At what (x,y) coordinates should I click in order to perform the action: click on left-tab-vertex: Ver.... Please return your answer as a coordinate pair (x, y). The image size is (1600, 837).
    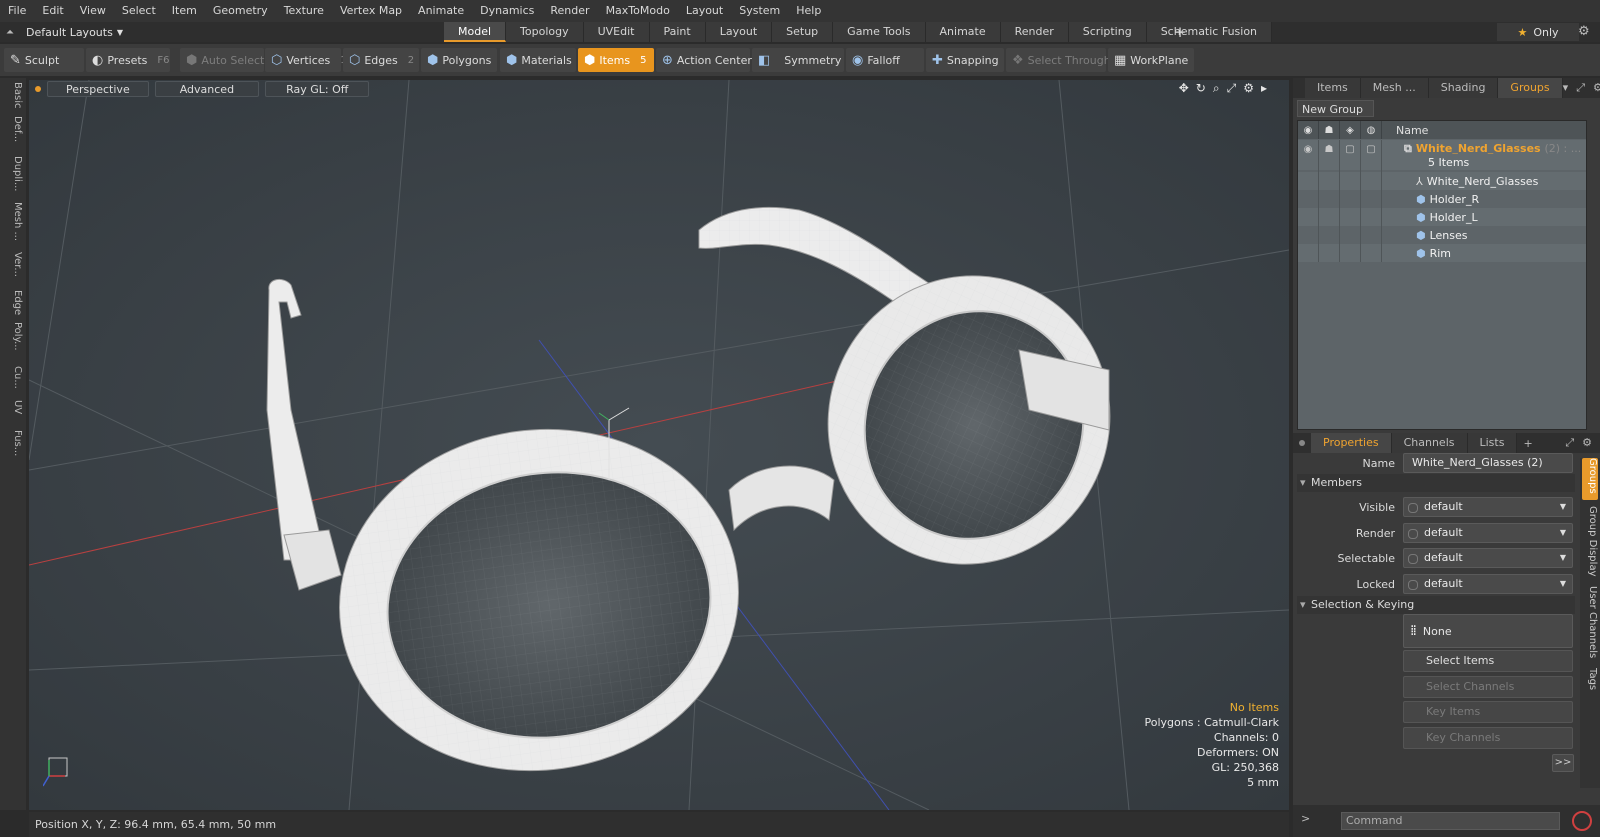
    Looking at the image, I should click on (13, 264).